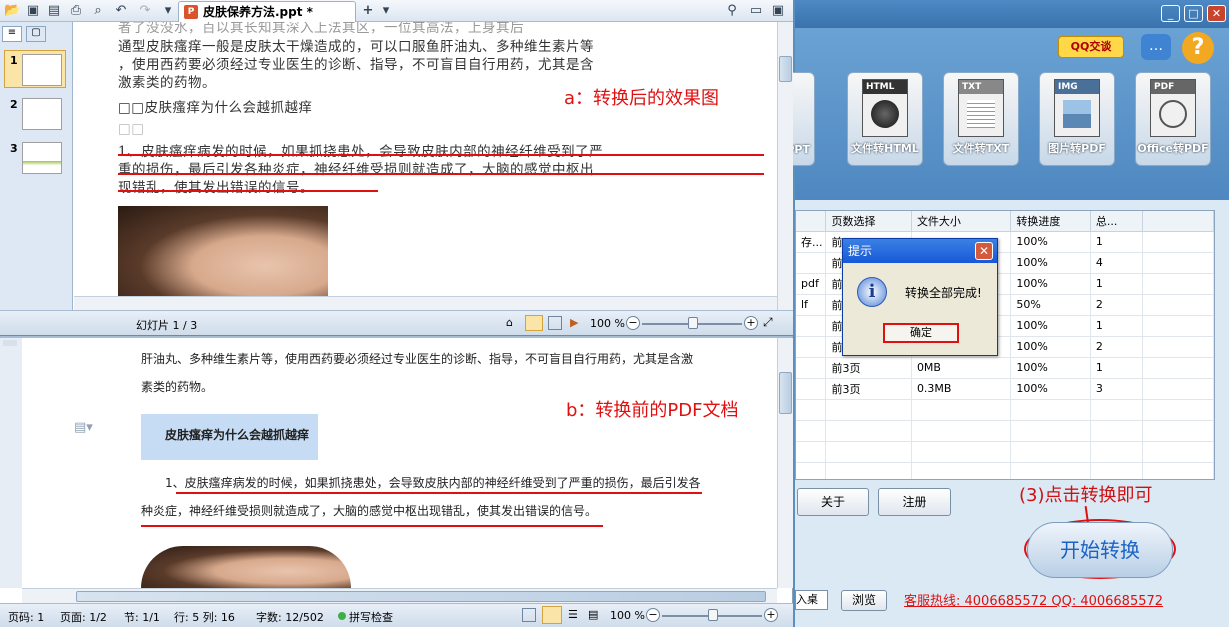 This screenshot has height=627, width=1229. What do you see at coordinates (142, 617) in the screenshot?
I see `status-section: 节: 1/1` at bounding box center [142, 617].